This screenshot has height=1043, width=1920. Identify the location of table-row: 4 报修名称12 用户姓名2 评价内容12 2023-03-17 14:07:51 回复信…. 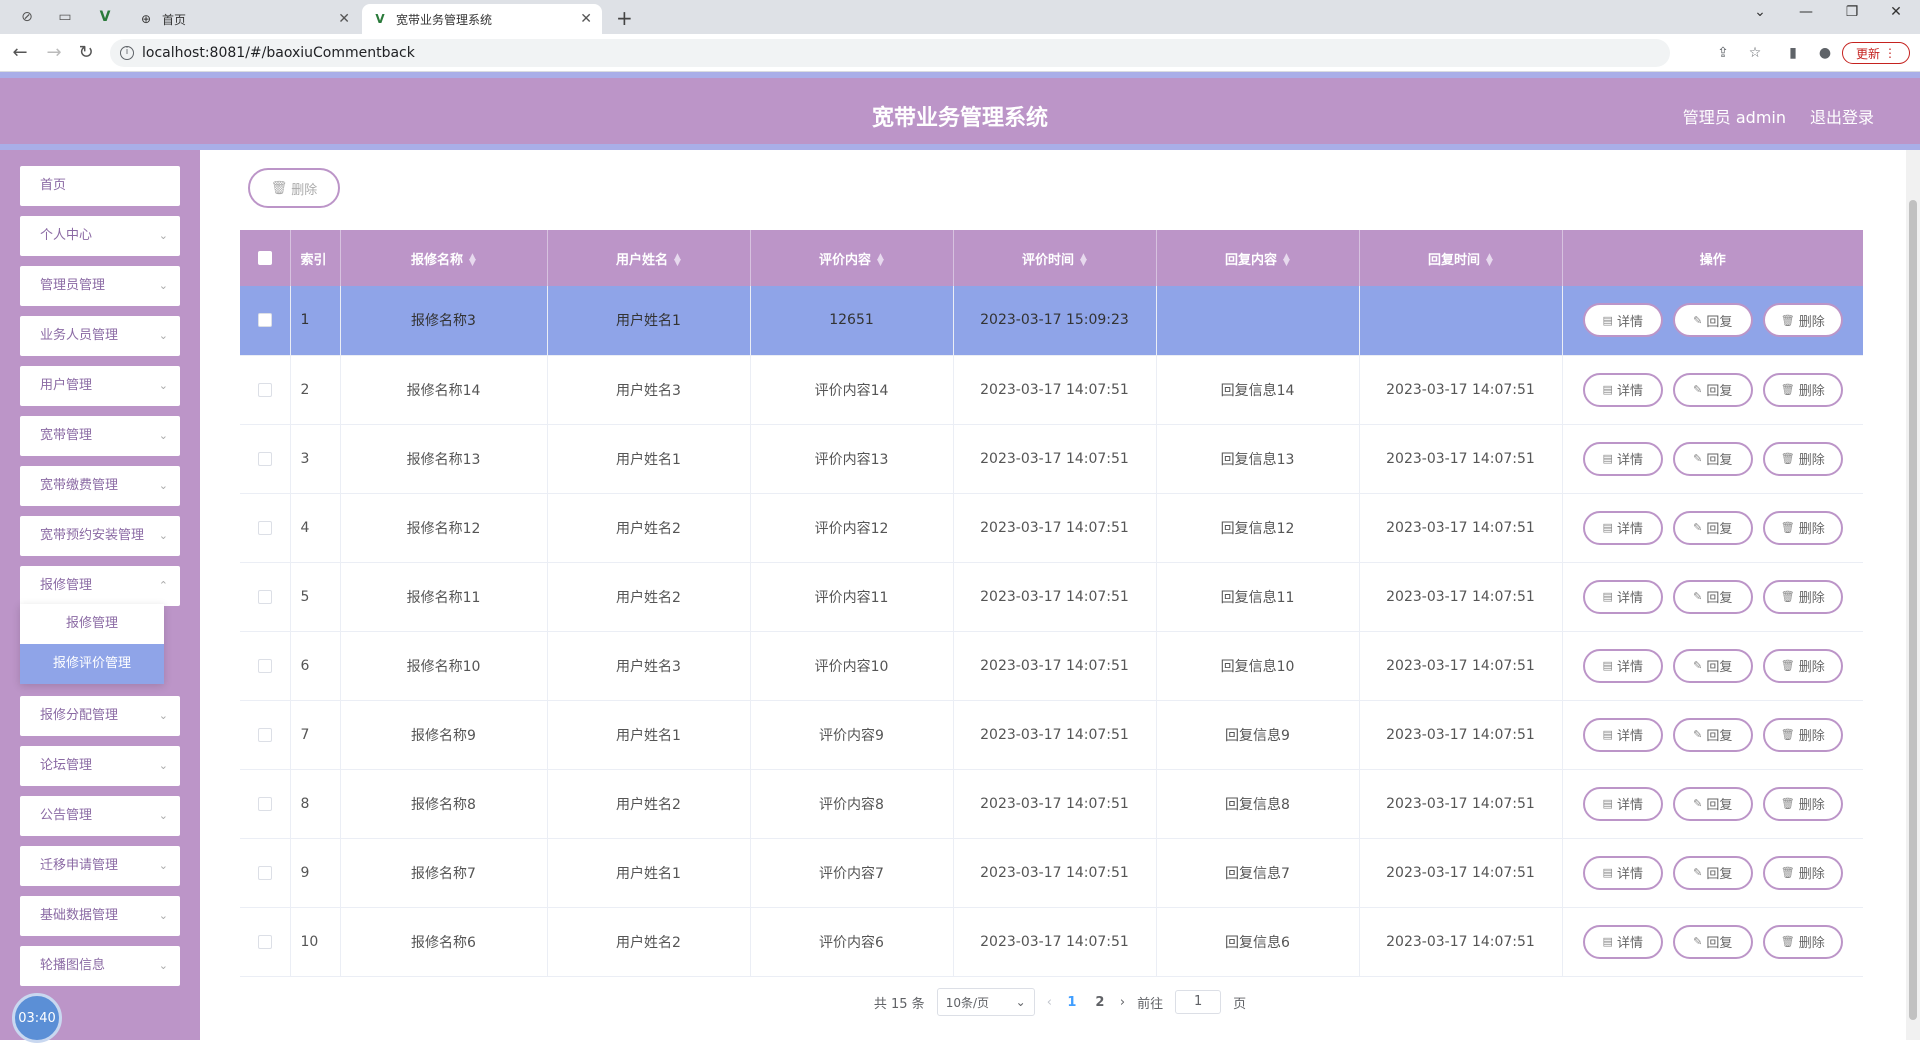
(1051, 528).